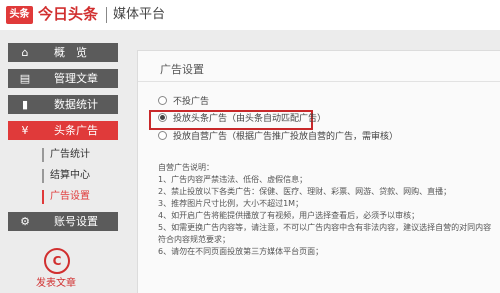 The image size is (500, 293). What do you see at coordinates (241, 251) in the screenshot?
I see `note-line: 6、请勿在不同页面投放第三方媒体平台页面；` at bounding box center [241, 251].